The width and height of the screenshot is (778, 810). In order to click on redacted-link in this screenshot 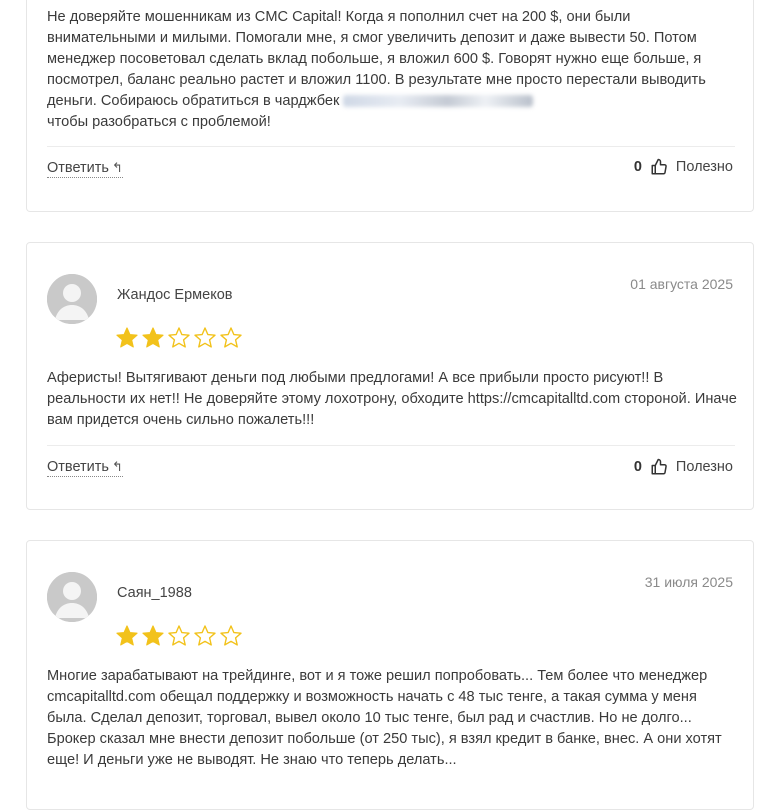, I will do `click(438, 101)`.